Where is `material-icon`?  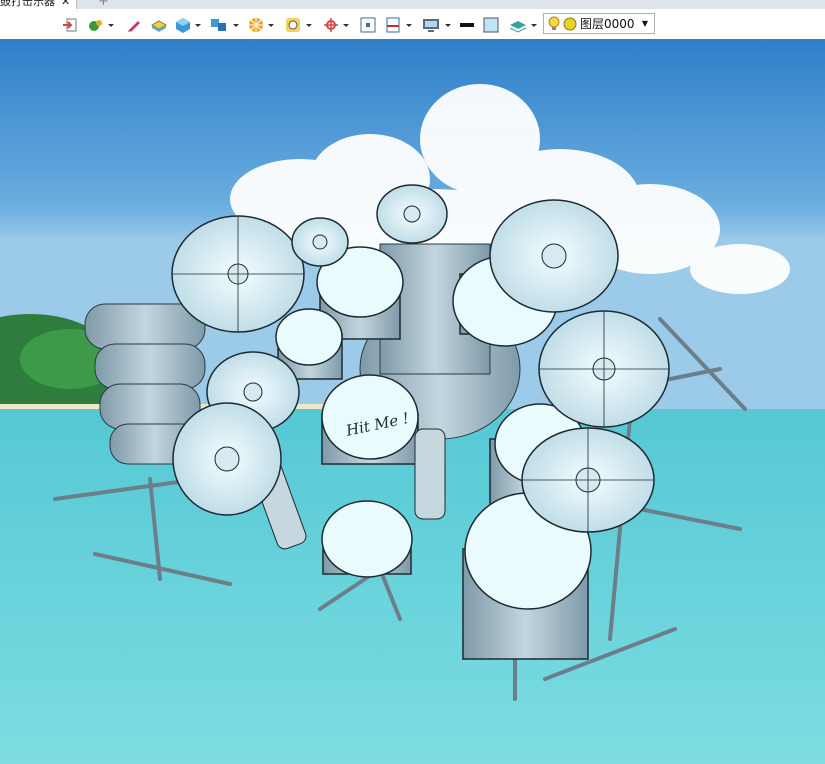
material-icon is located at coordinates (95, 25).